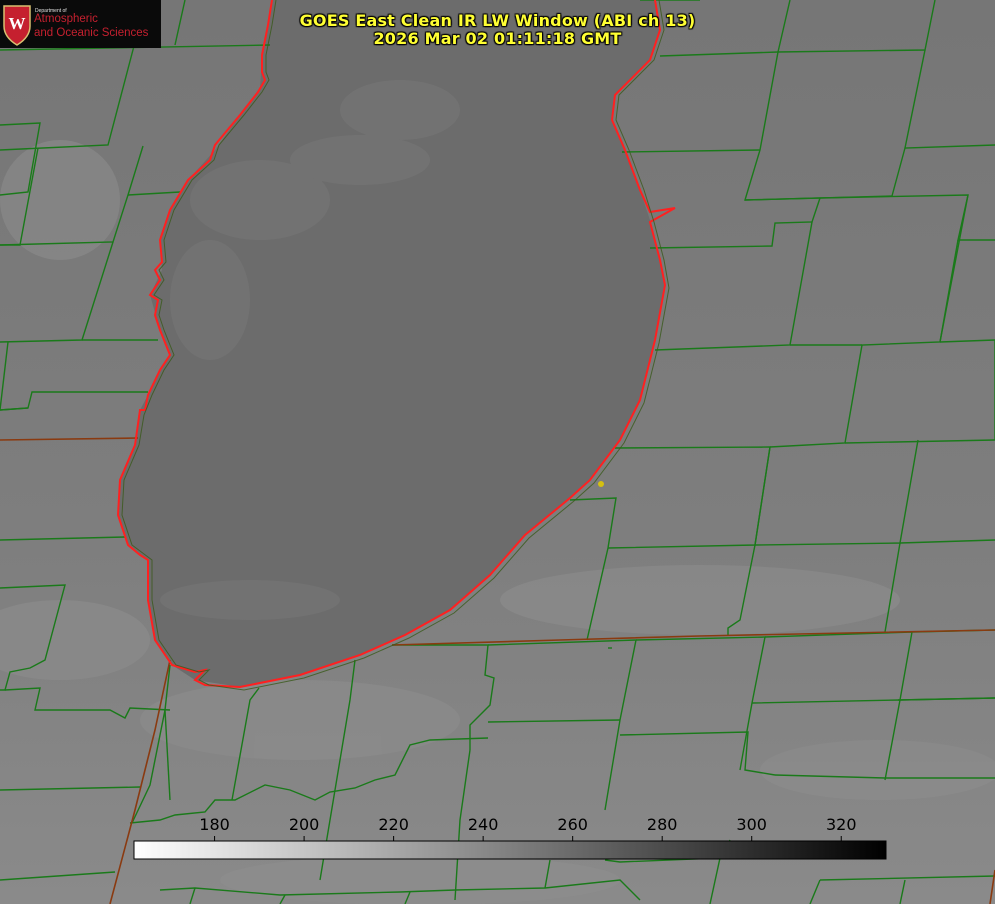  What do you see at coordinates (66, 19) in the screenshot?
I see `logo-line1: Atmospheric` at bounding box center [66, 19].